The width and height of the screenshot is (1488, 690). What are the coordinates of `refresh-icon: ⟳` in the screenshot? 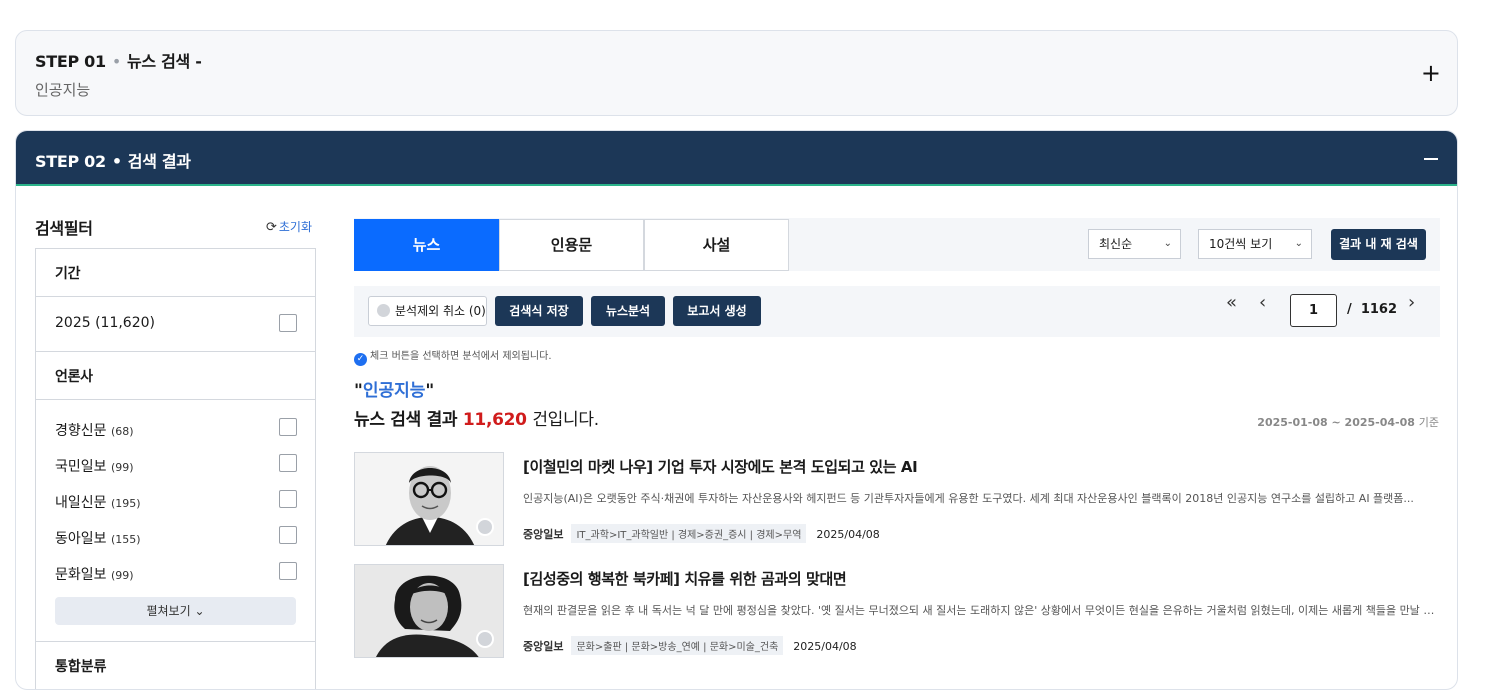 It's located at (271, 227).